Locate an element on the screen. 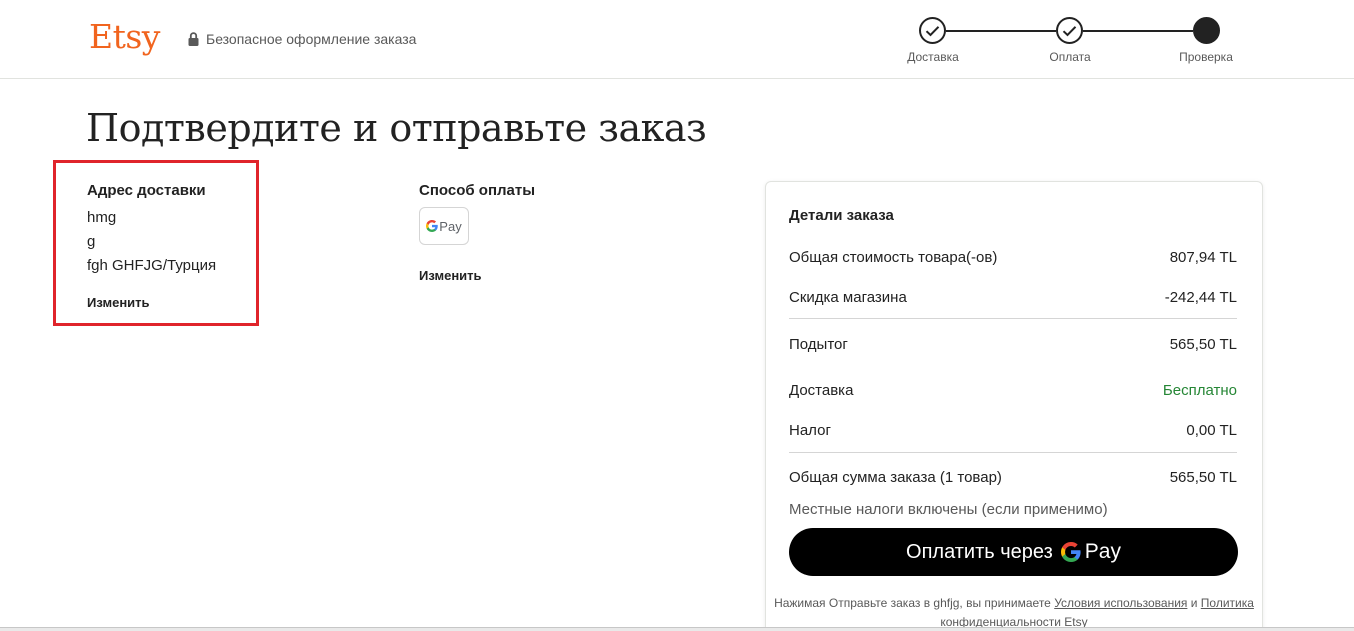 This screenshot has height=631, width=1354. step-label-review: Проверка is located at coordinates (1206, 57).